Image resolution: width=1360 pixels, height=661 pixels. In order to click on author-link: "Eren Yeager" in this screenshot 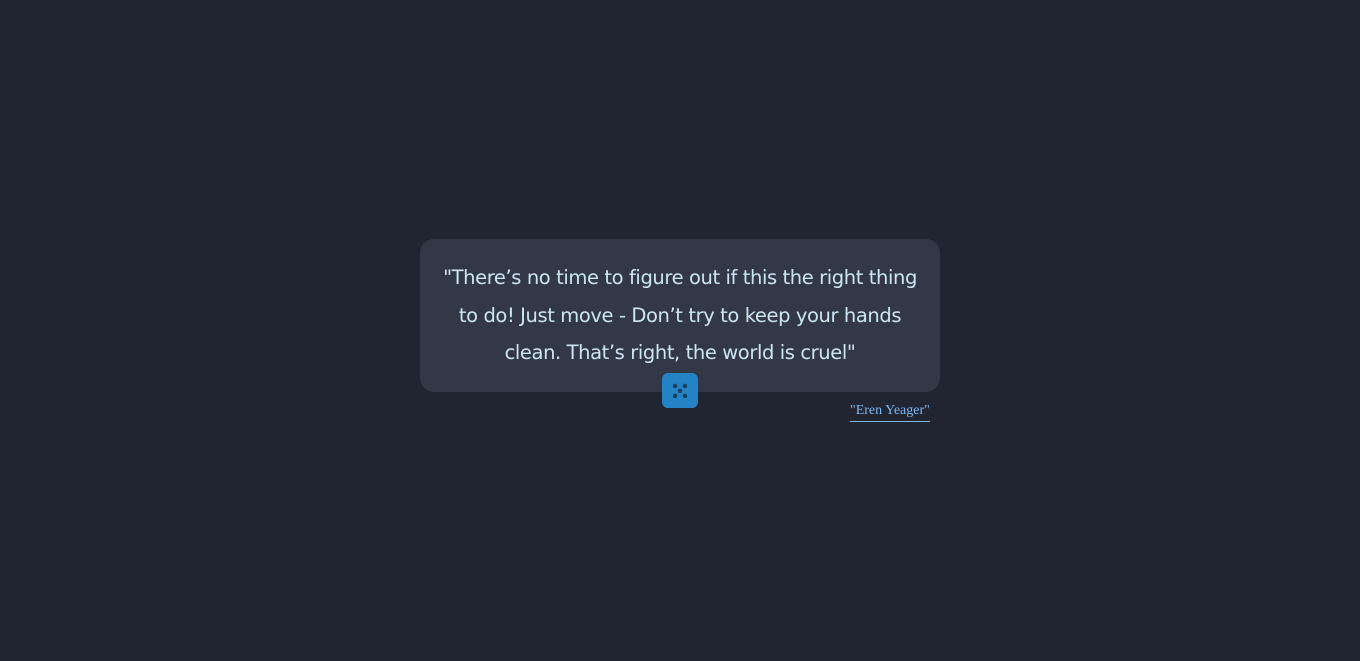, I will do `click(890, 412)`.